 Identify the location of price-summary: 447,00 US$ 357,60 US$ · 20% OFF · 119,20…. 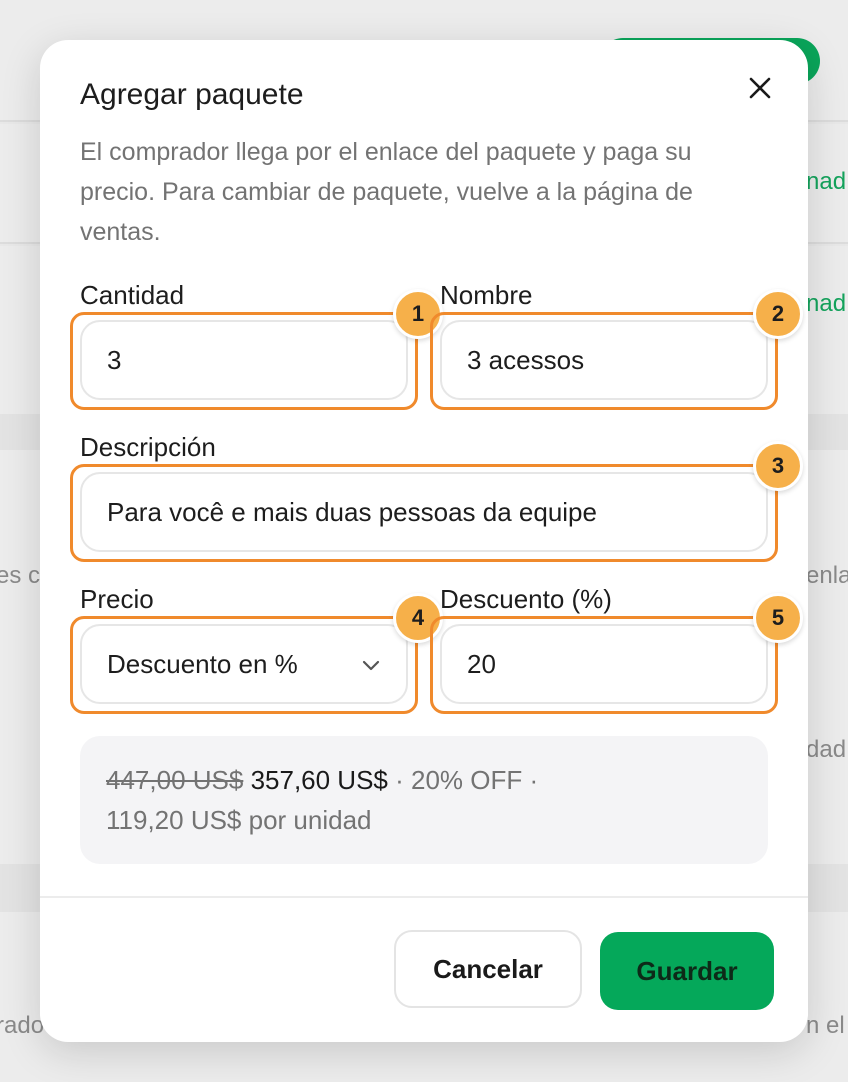
(424, 800).